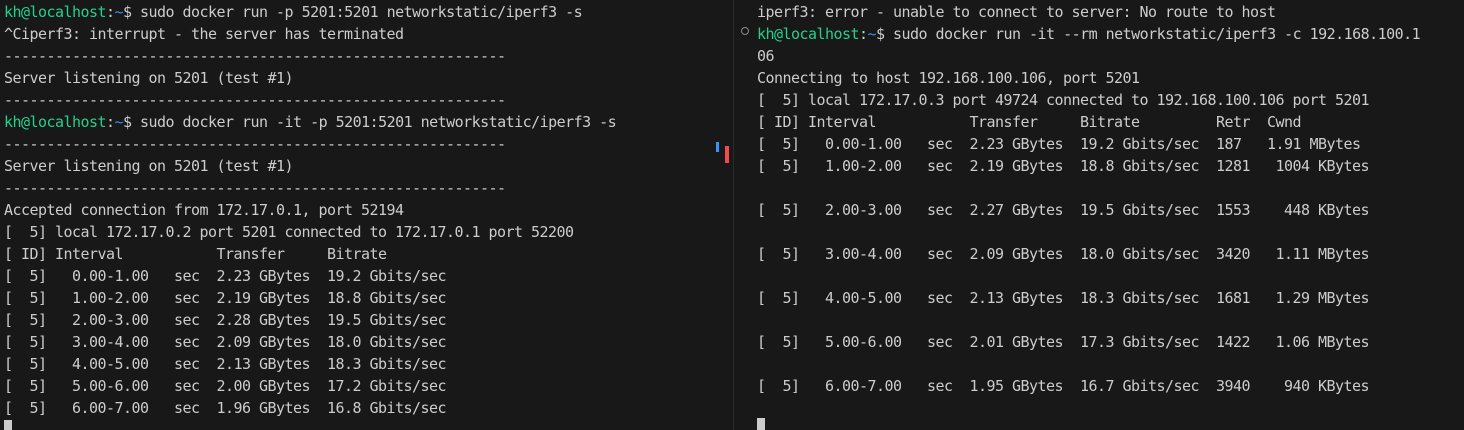 This screenshot has height=430, width=1464. I want to click on table-header-line: [ ID] Interval Transfer Bitrate, so click(195, 254).